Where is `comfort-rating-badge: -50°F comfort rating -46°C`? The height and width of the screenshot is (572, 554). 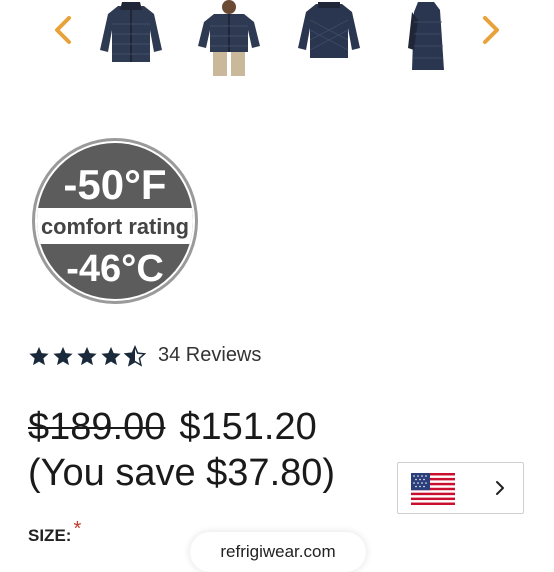
comfort-rating-badge: -50°F comfort rating -46°C is located at coordinates (115, 221).